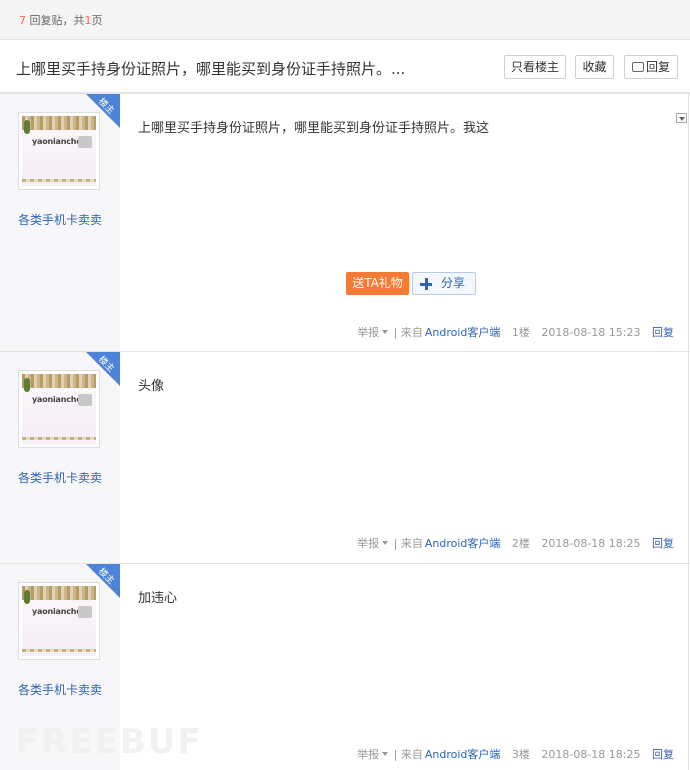  What do you see at coordinates (520, 543) in the screenshot?
I see `floor-number: 2楼` at bounding box center [520, 543].